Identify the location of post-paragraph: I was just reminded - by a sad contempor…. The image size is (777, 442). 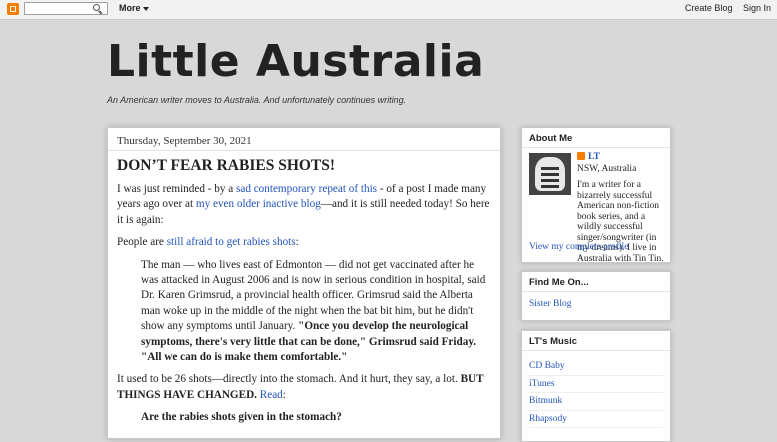
(304, 205).